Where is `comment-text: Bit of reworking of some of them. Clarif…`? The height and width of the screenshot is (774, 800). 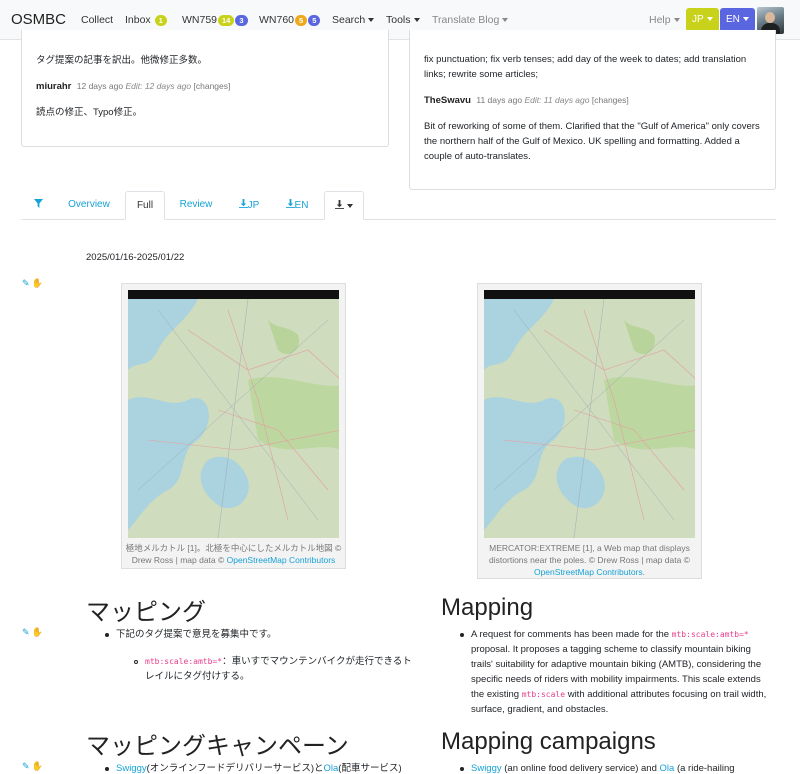 comment-text: Bit of reworking of some of them. Clarif… is located at coordinates (592, 141).